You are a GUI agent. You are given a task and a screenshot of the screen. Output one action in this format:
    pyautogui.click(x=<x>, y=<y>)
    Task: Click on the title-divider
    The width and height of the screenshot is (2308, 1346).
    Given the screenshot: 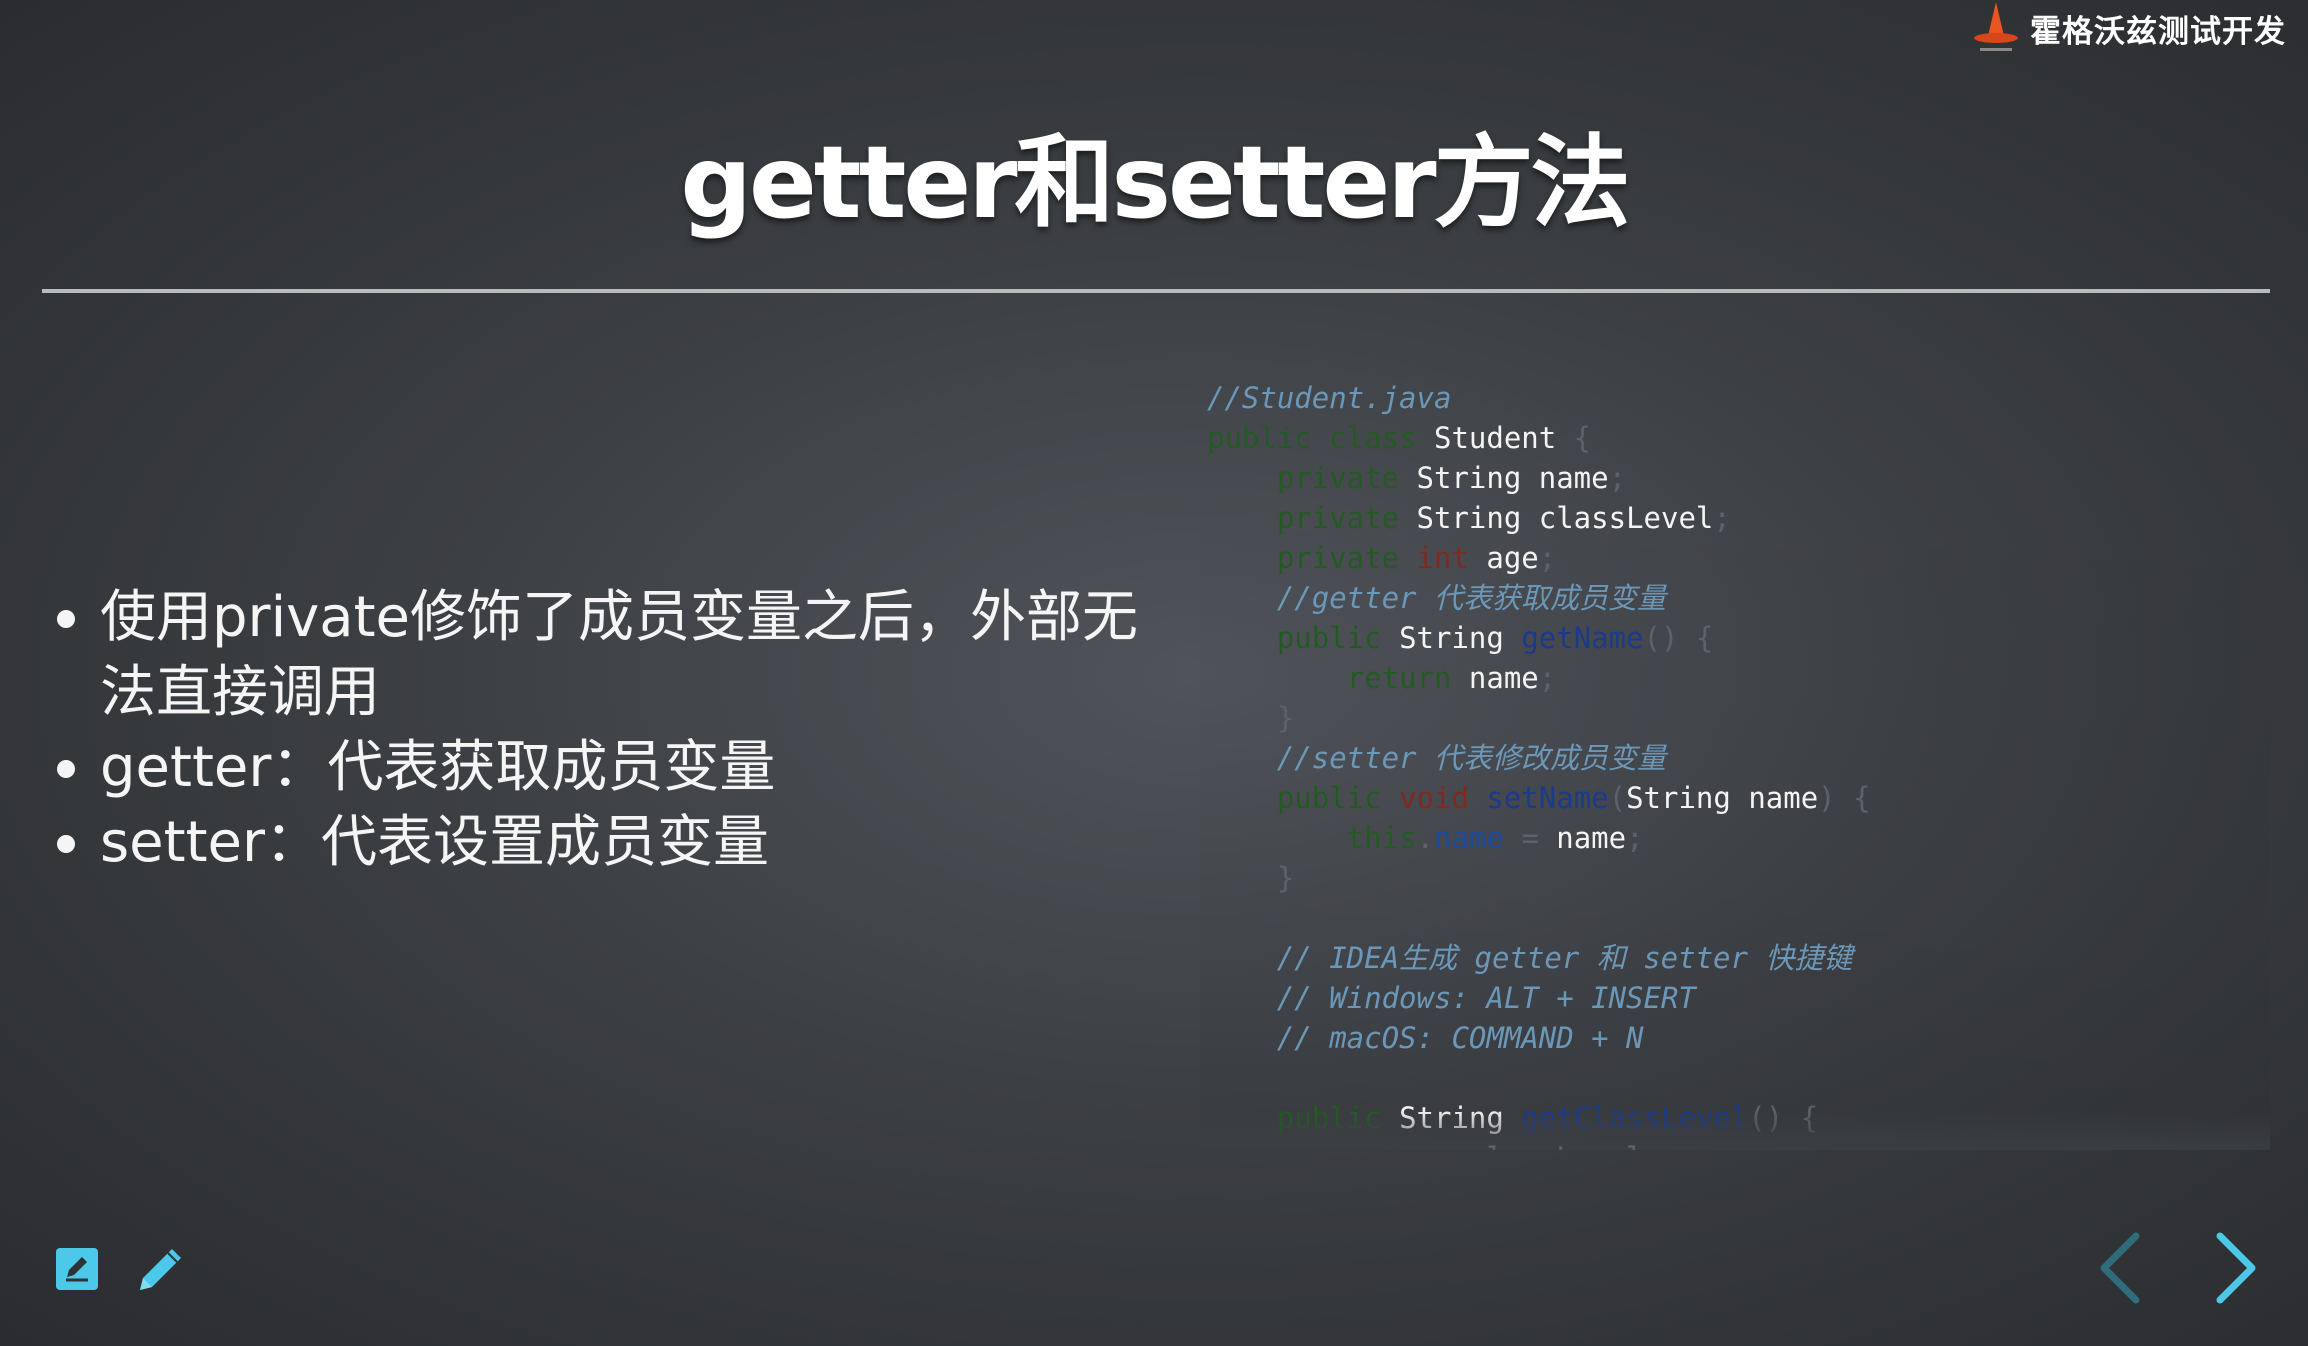 What is the action you would take?
    pyautogui.click(x=1156, y=291)
    